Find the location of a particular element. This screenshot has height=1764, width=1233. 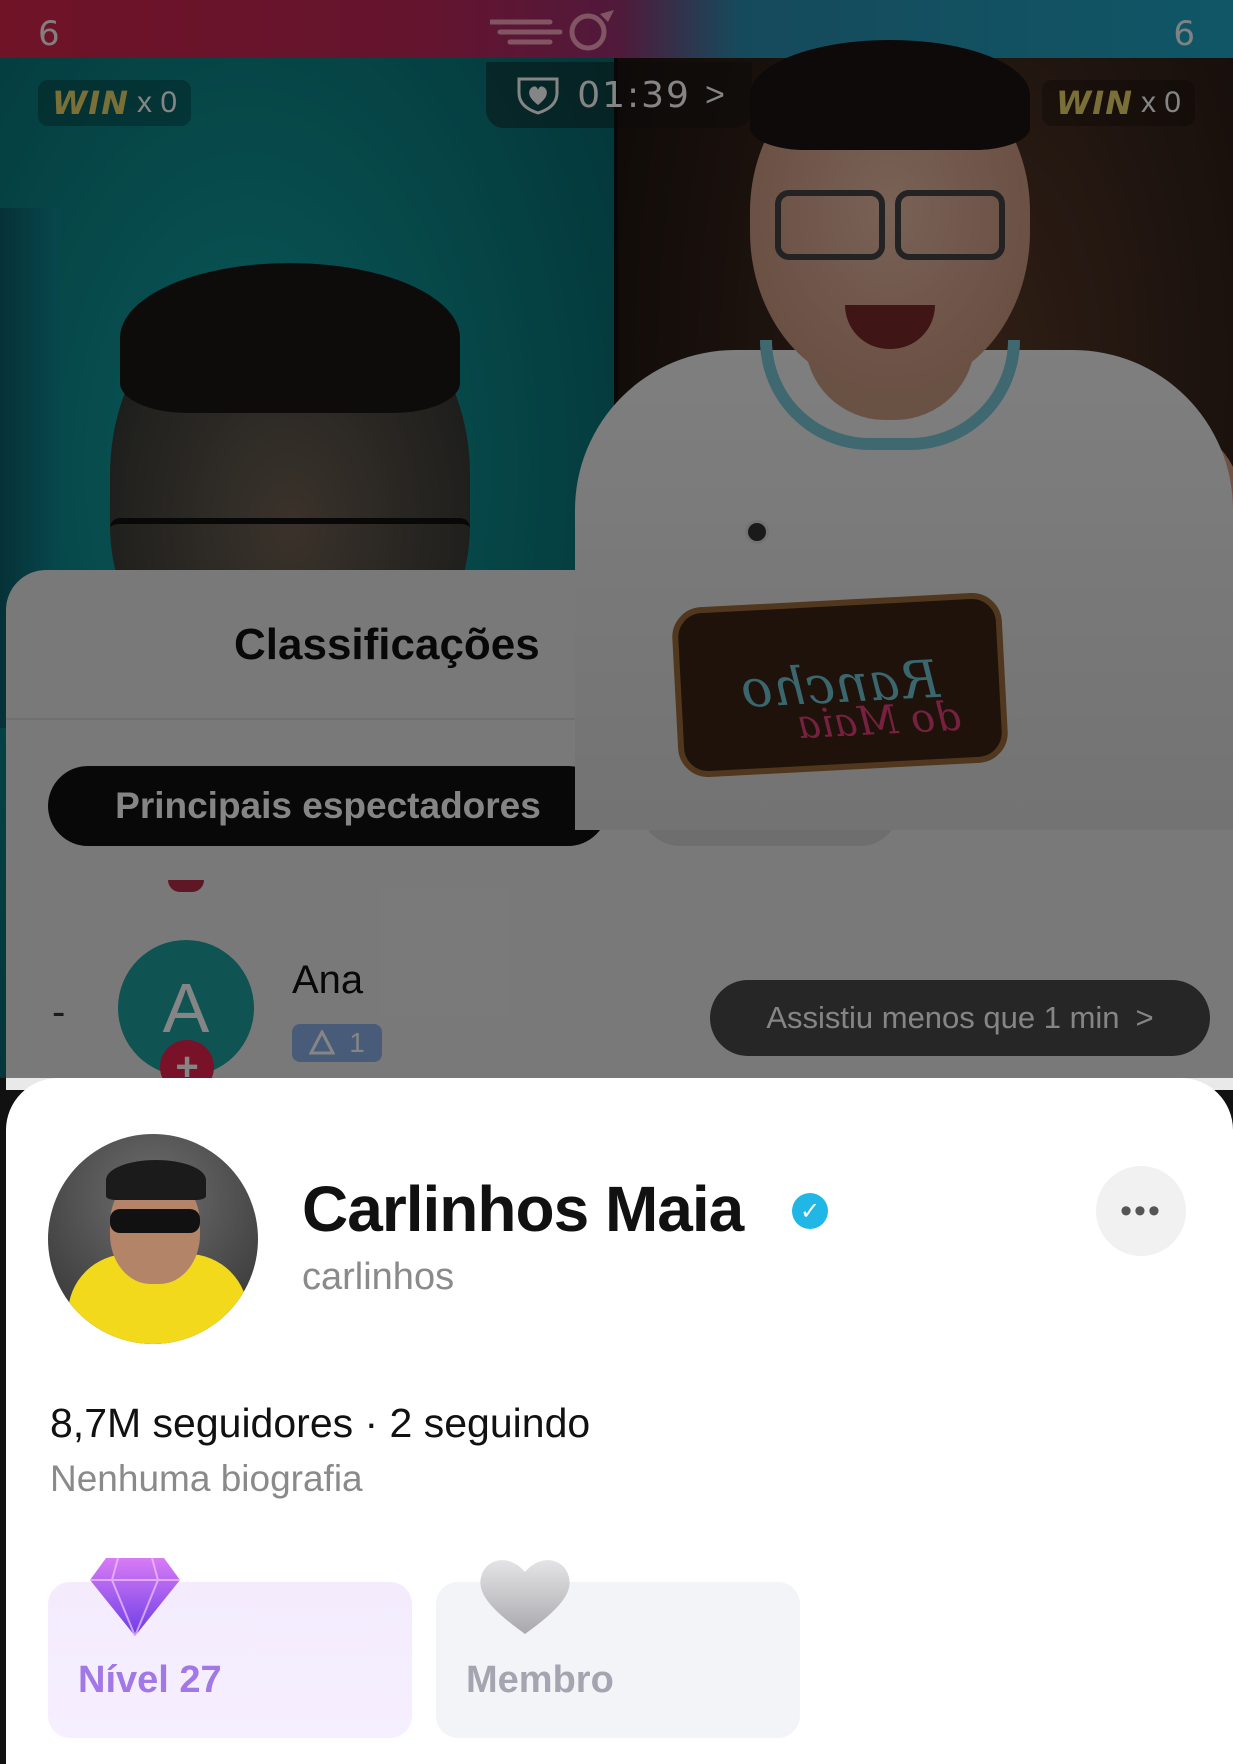

mic-icon is located at coordinates (757, 532).